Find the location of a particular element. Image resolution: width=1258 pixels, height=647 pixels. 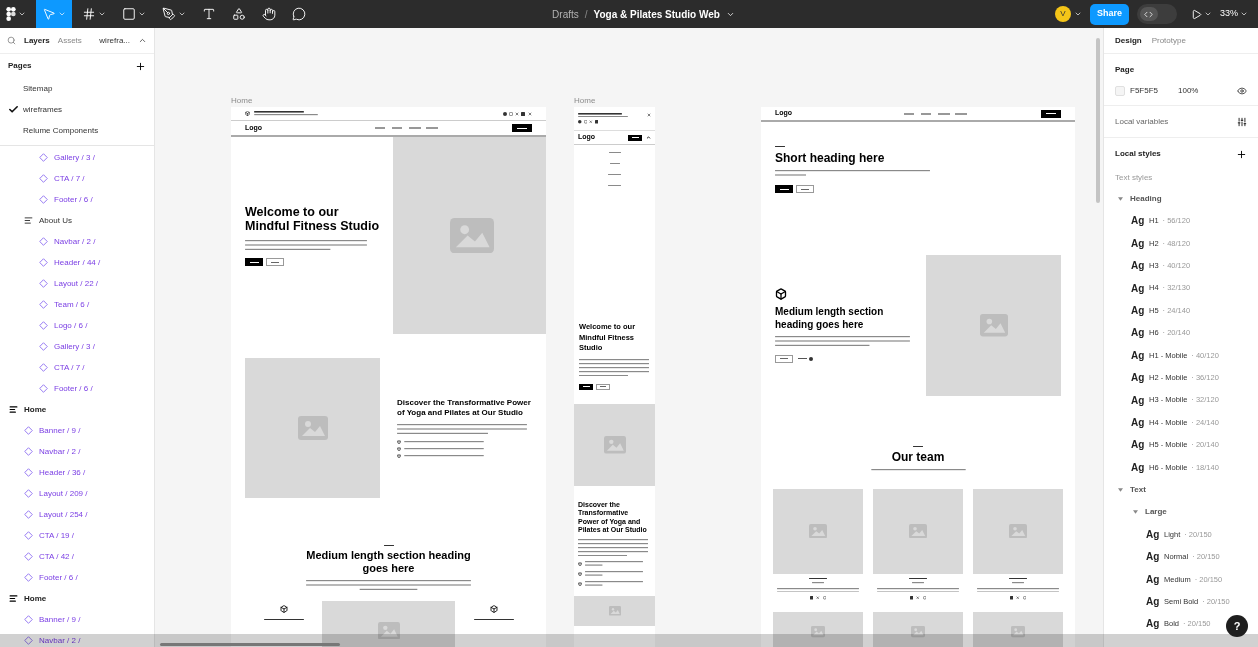

page-item: Sitemap is located at coordinates (77, 88).